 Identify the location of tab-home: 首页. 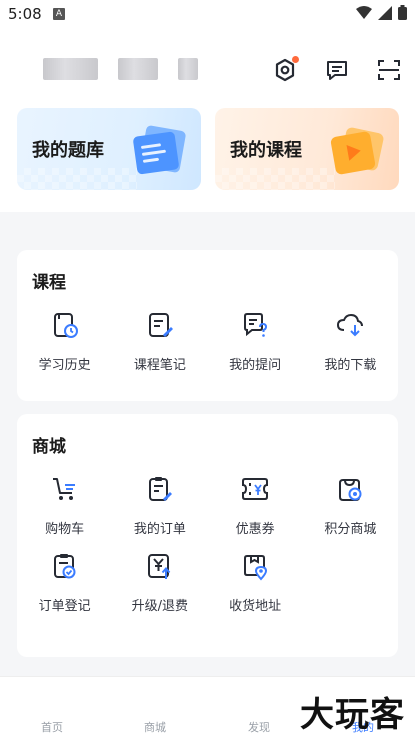
(52, 727).